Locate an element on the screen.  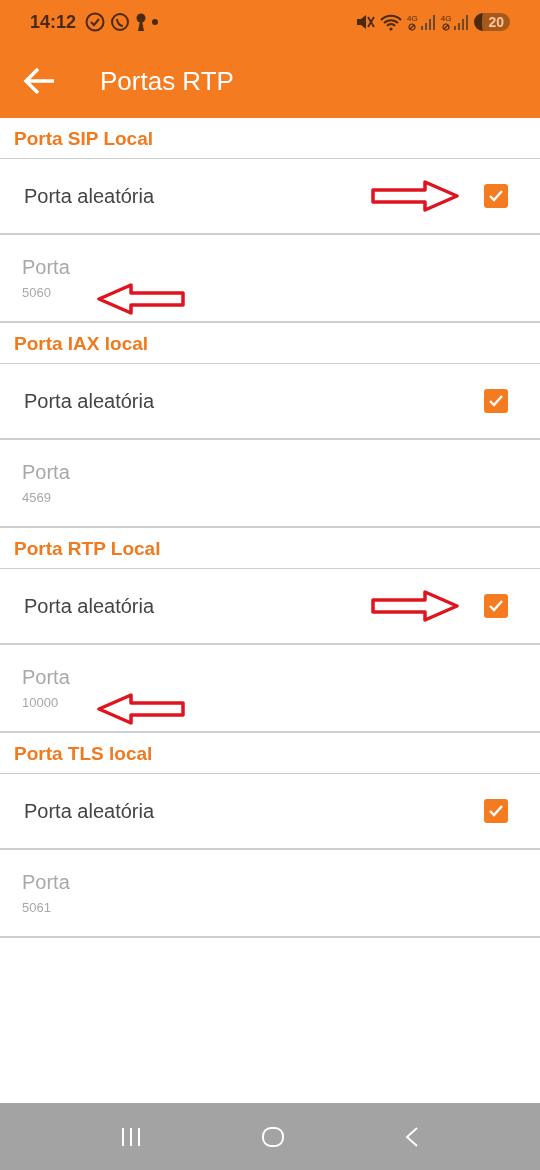
keyhole-icon is located at coordinates (141, 22).